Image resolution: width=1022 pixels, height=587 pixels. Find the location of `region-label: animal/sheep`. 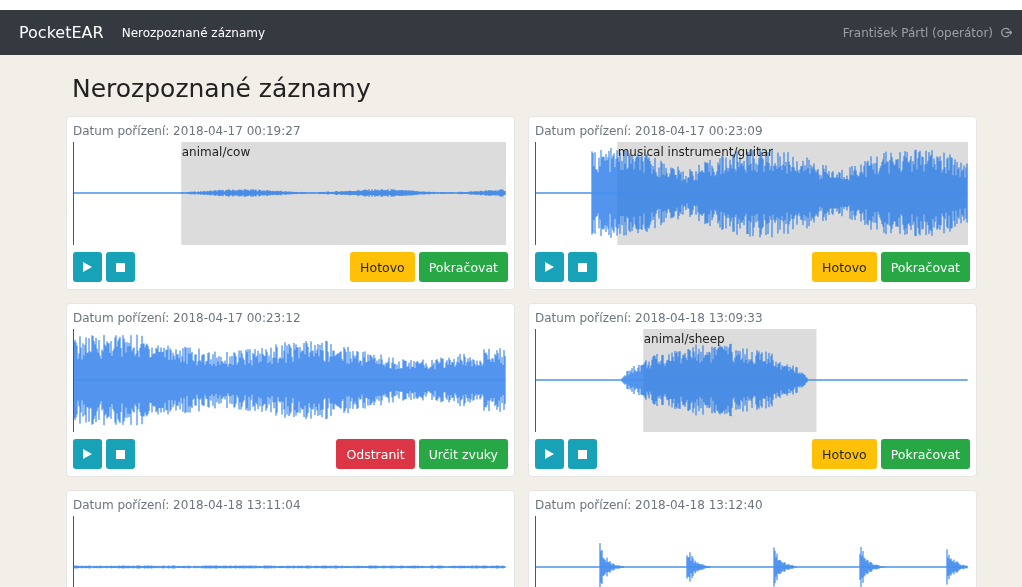

region-label: animal/sheep is located at coordinates (684, 339).